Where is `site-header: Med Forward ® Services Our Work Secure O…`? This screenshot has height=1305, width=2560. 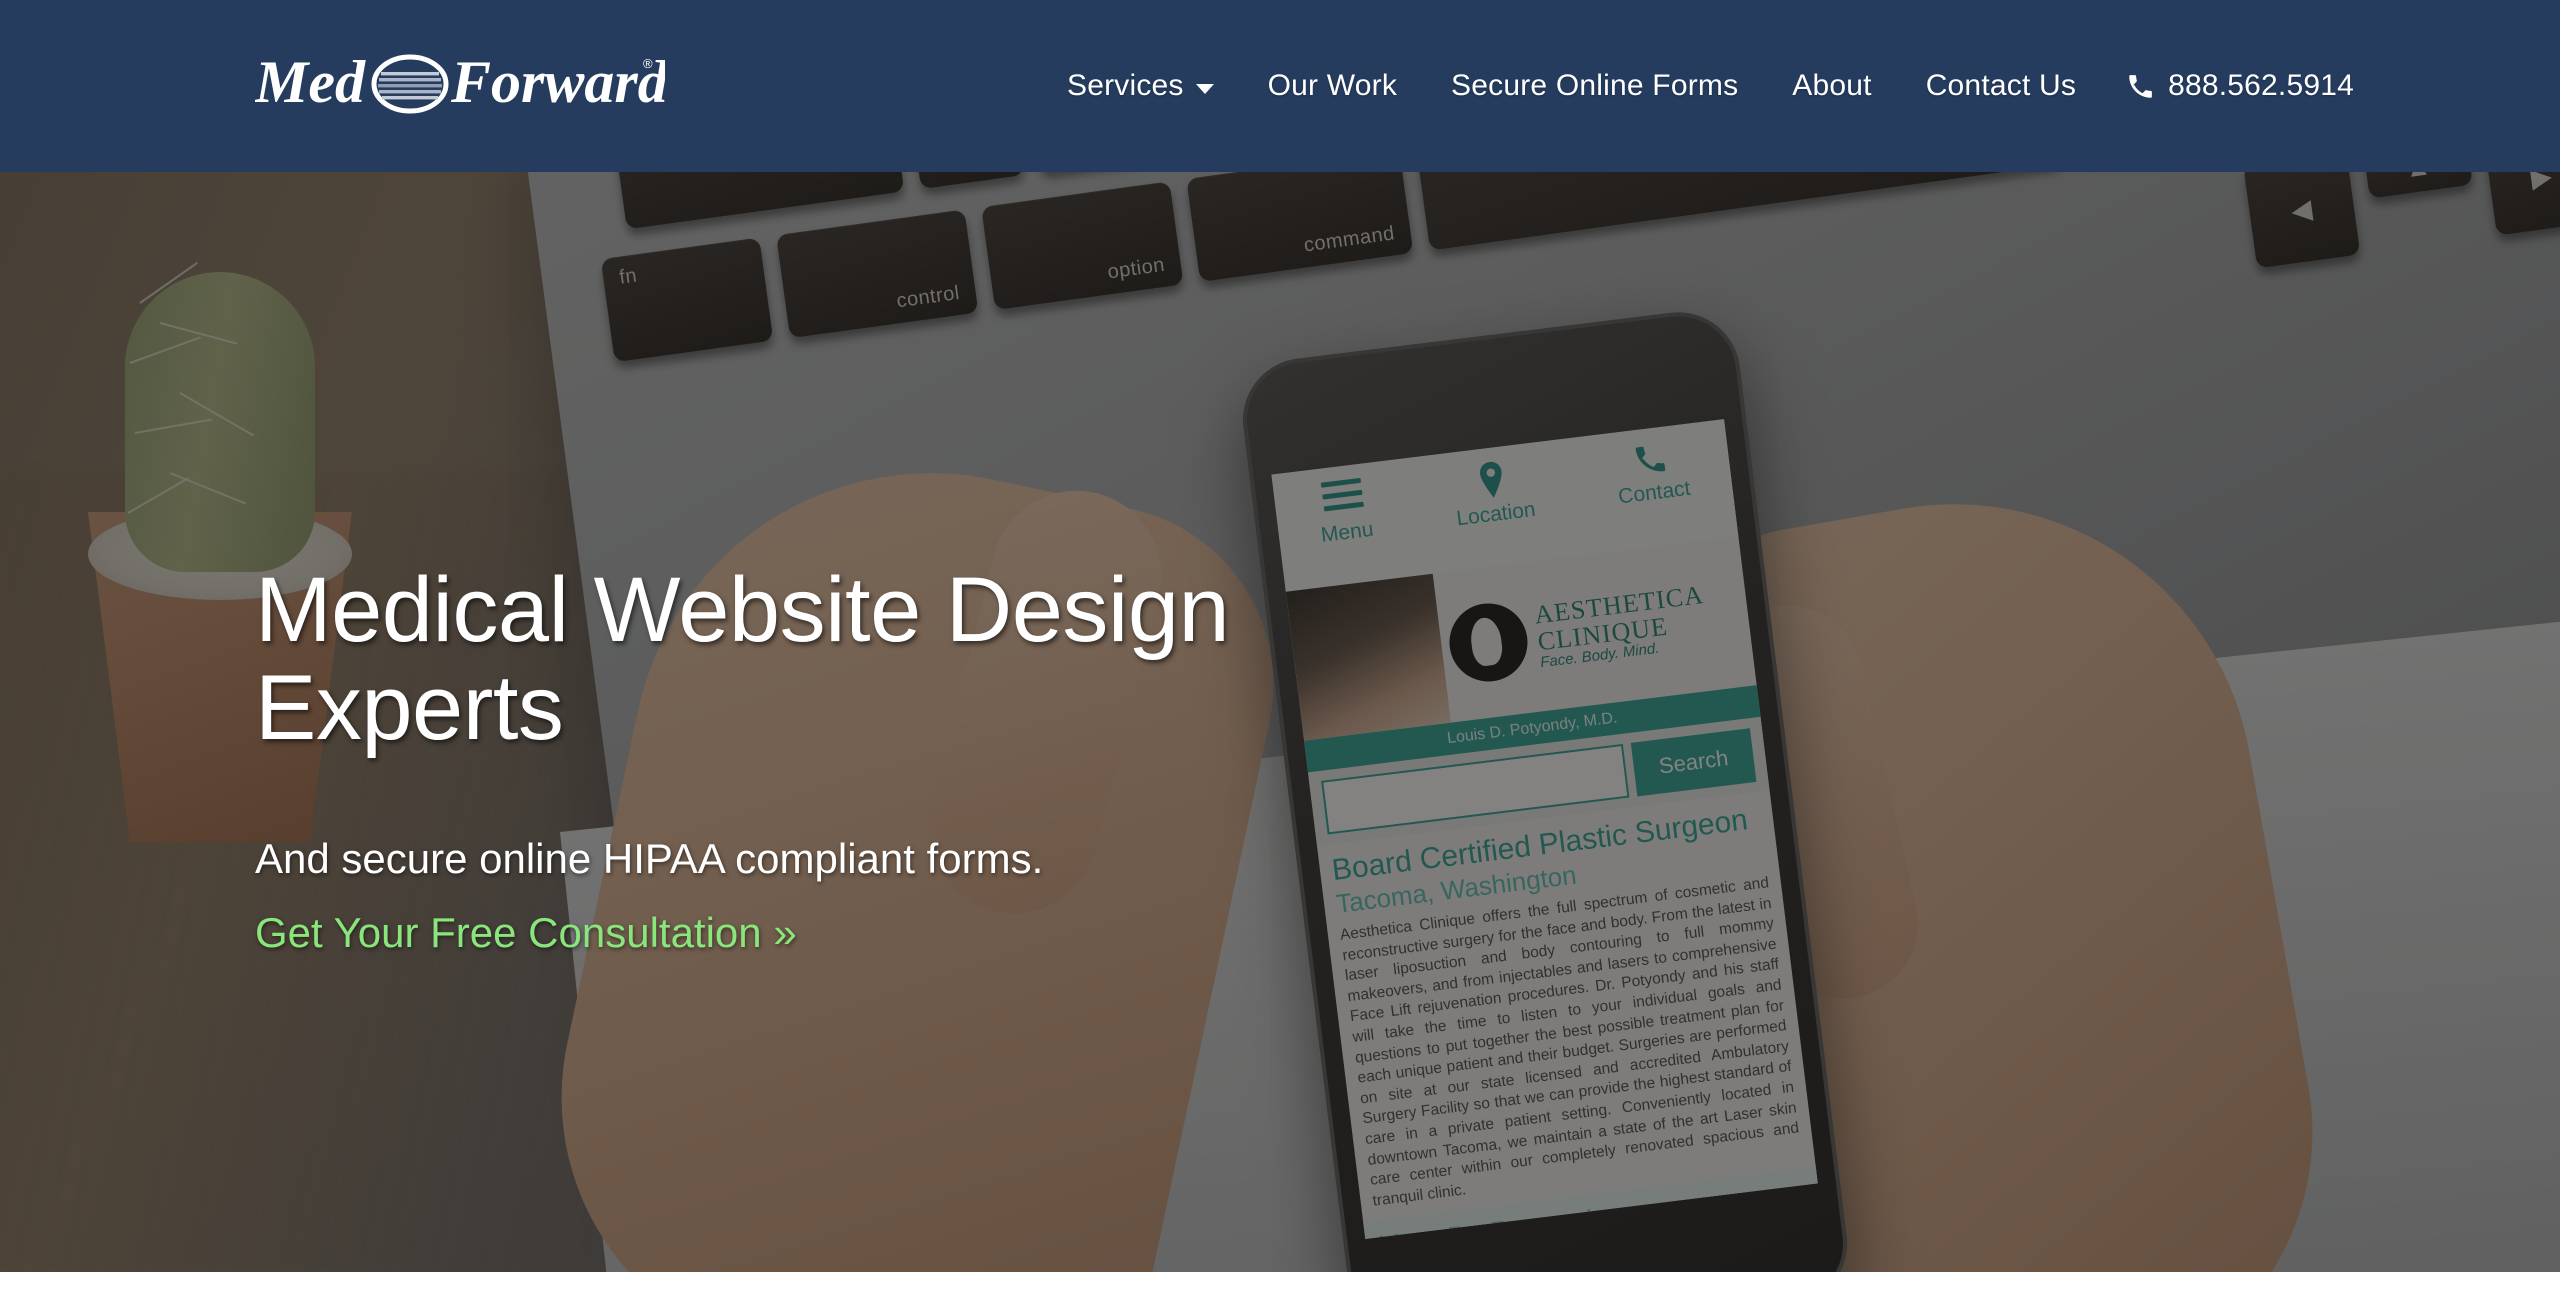 site-header: Med Forward ® Services Our Work Secure O… is located at coordinates (1280, 86).